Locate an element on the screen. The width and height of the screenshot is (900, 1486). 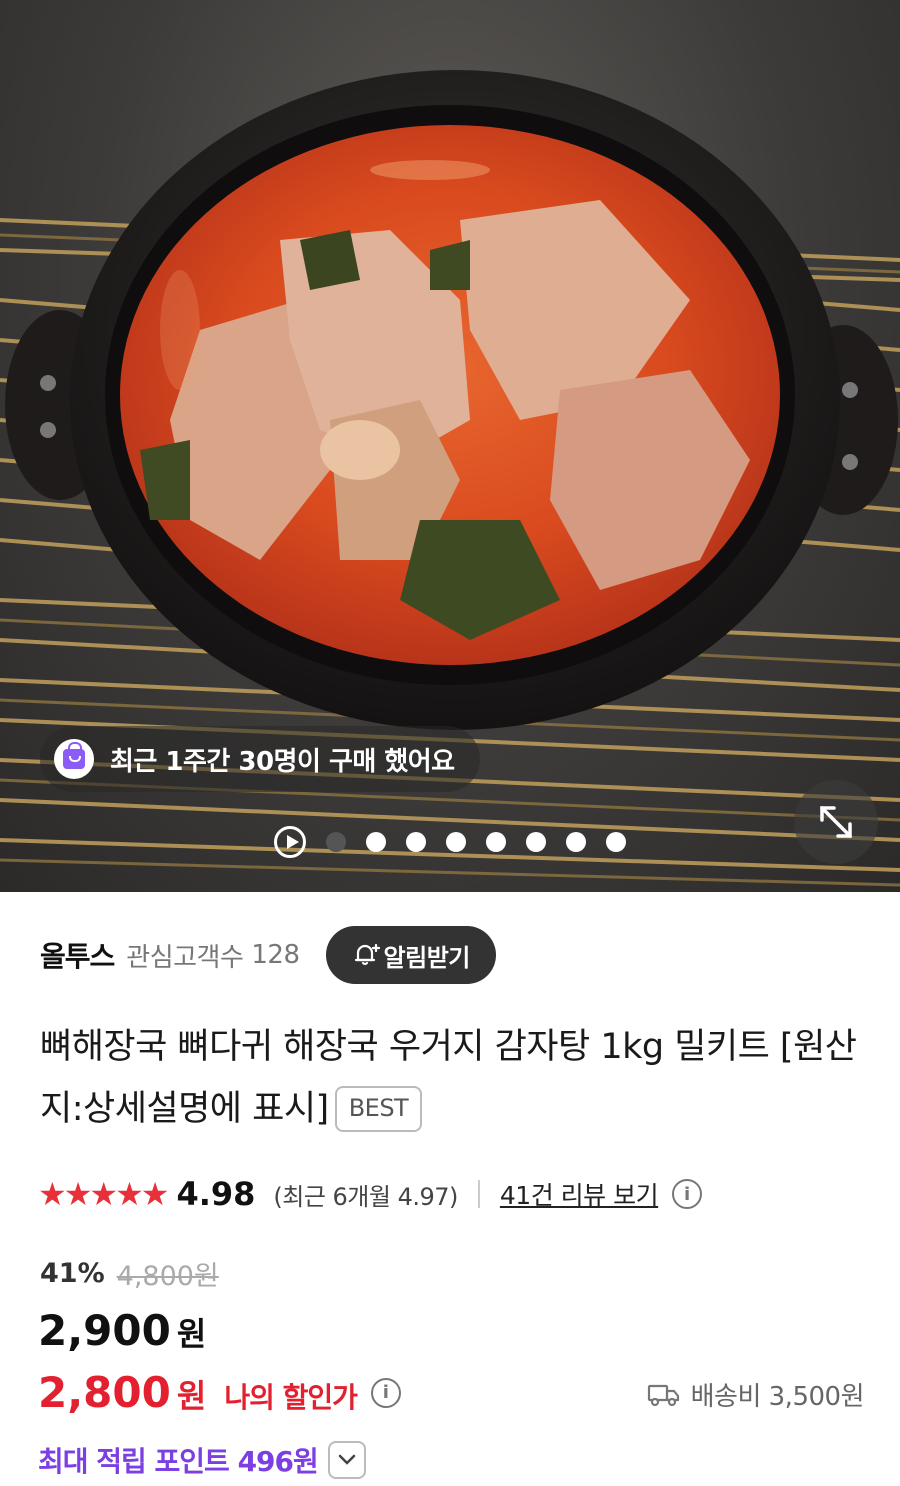
carousel-indicators is located at coordinates (450, 842).